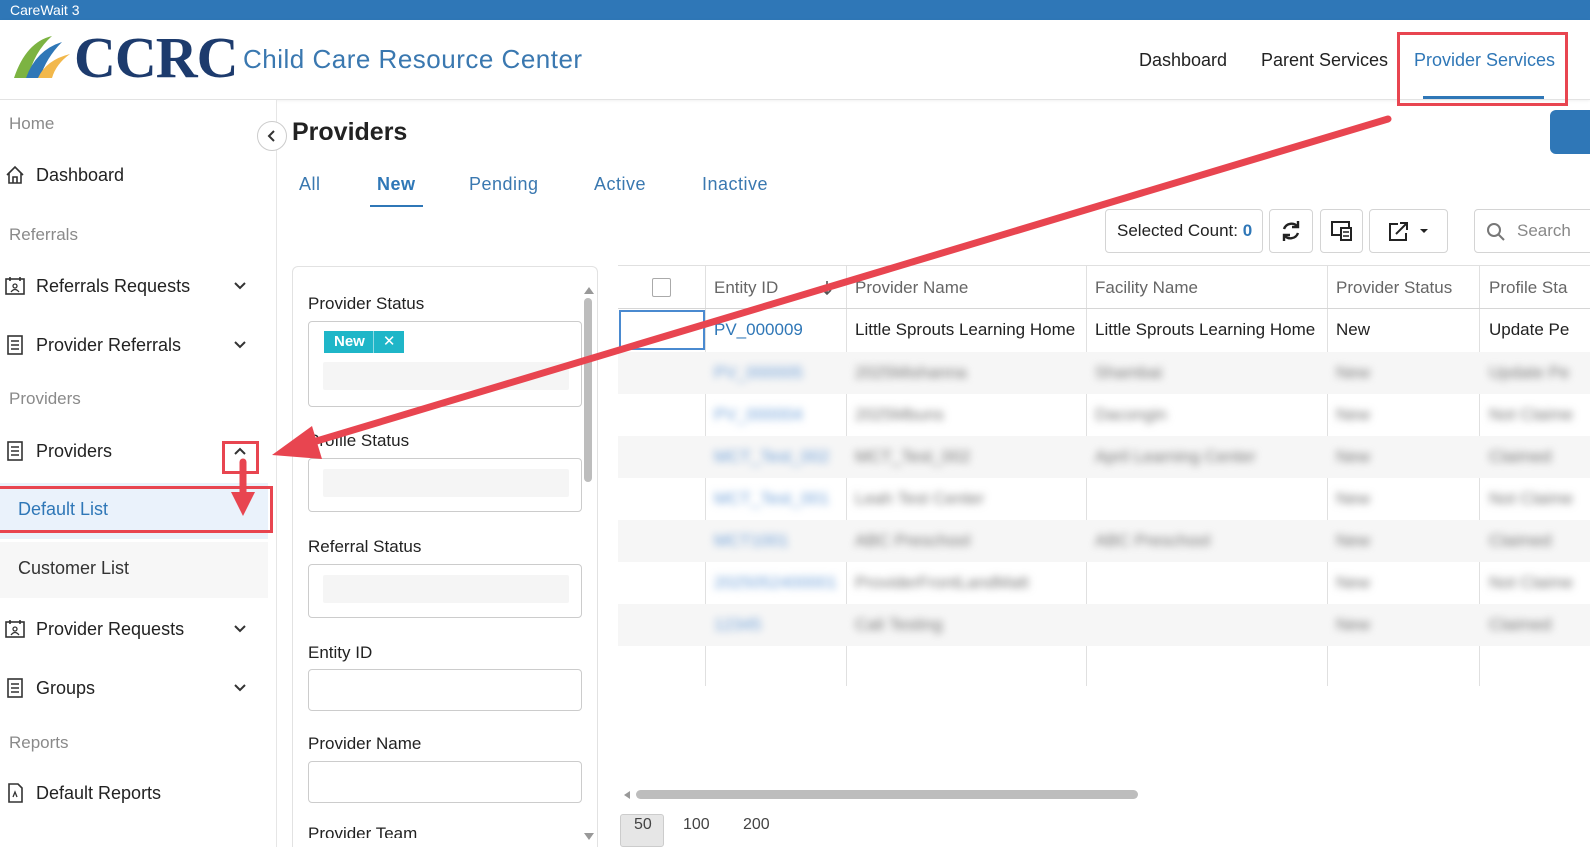 The width and height of the screenshot is (1590, 847). What do you see at coordinates (778, 373) in the screenshot?
I see `entity-id-link: PV_000005` at bounding box center [778, 373].